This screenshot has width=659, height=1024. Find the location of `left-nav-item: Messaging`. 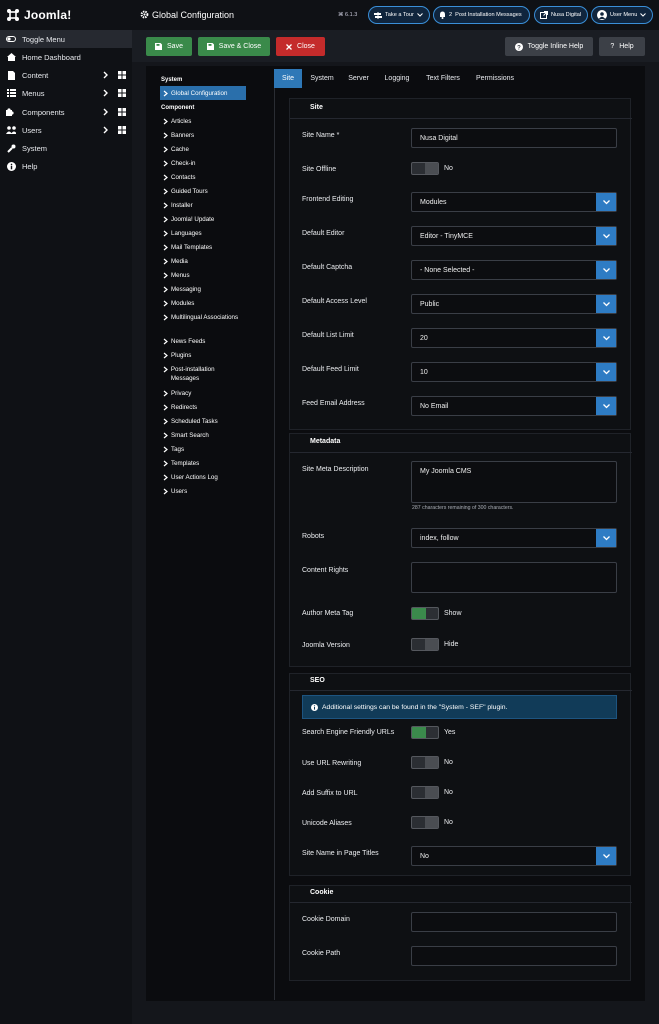

left-nav-item: Messaging is located at coordinates (203, 289).